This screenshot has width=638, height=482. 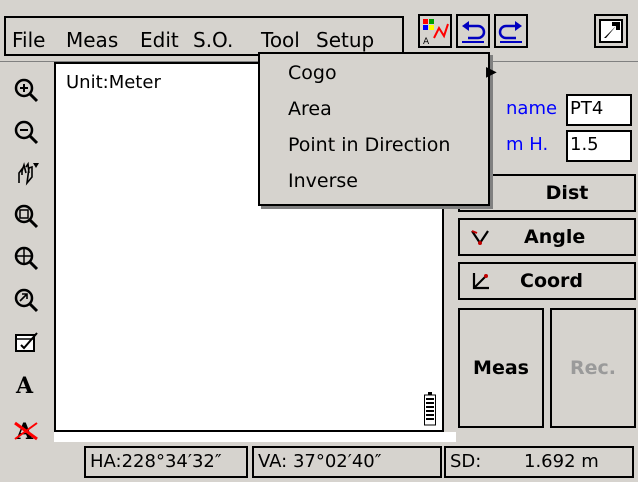 I want to click on submenu-arrow-icon: ▶, so click(x=491, y=72).